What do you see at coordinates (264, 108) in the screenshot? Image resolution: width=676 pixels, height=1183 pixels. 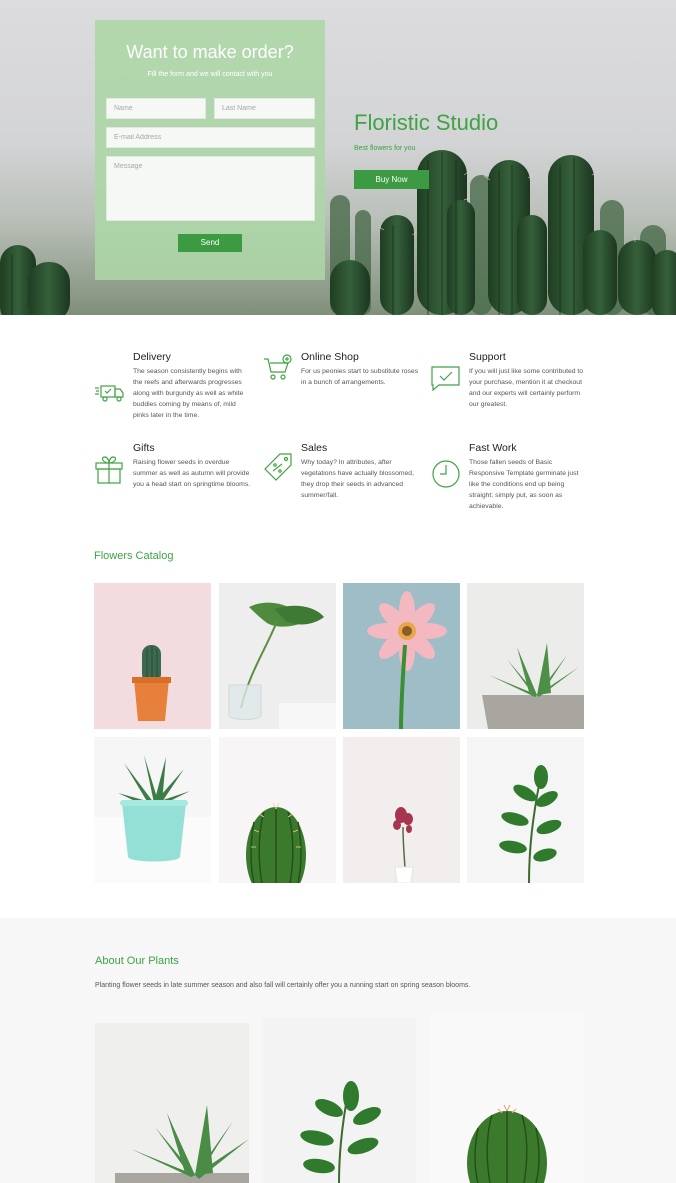 I see `last-name-input` at bounding box center [264, 108].